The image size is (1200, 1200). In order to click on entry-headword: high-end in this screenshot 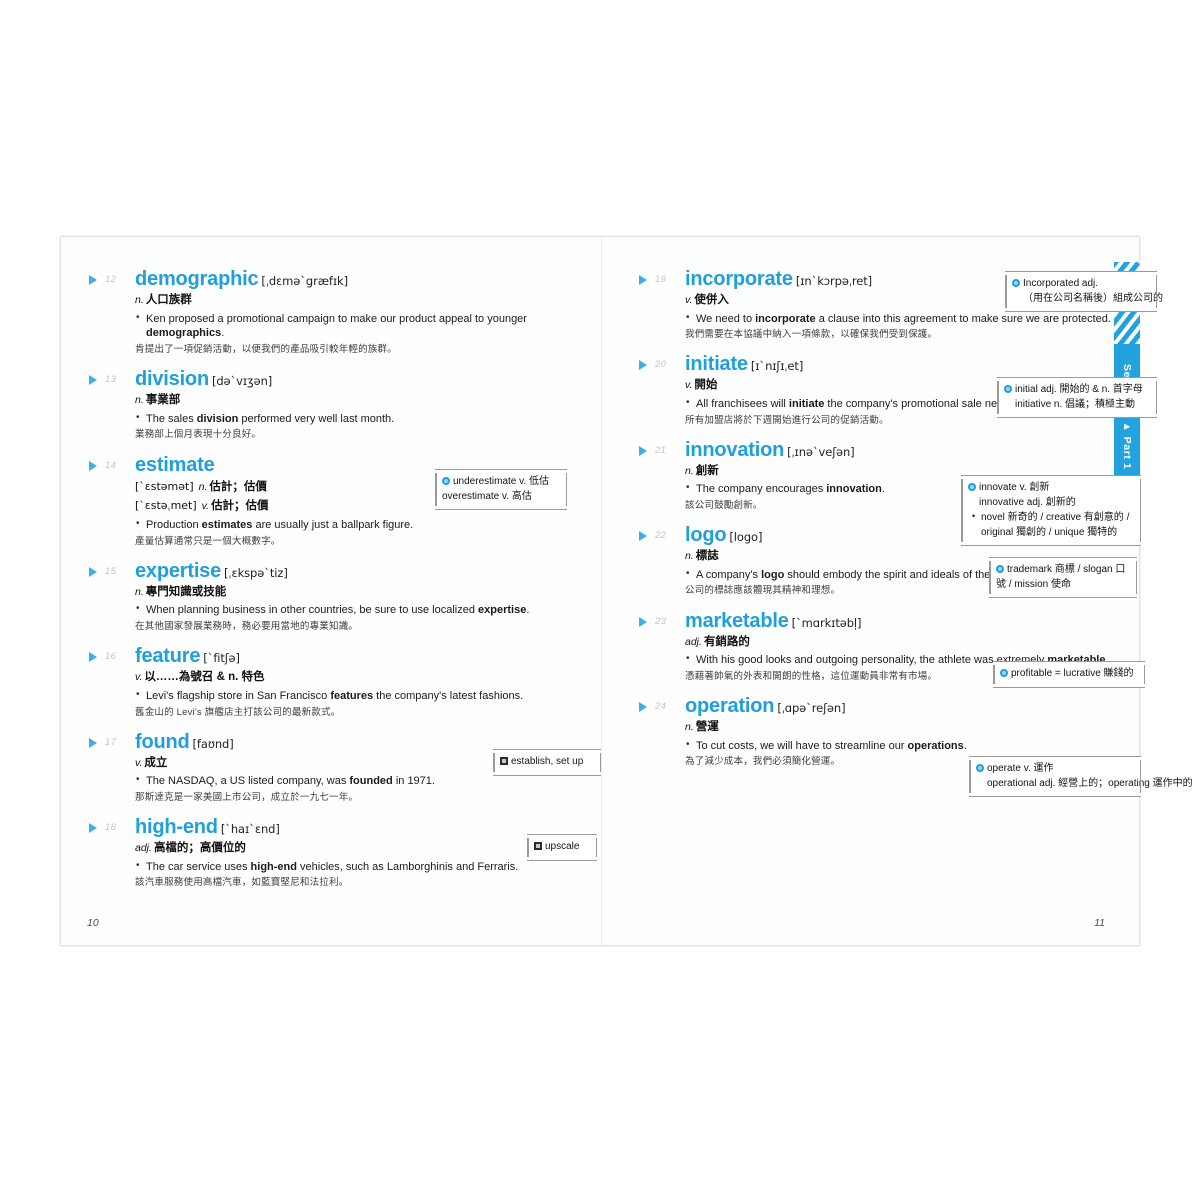, I will do `click(176, 827)`.